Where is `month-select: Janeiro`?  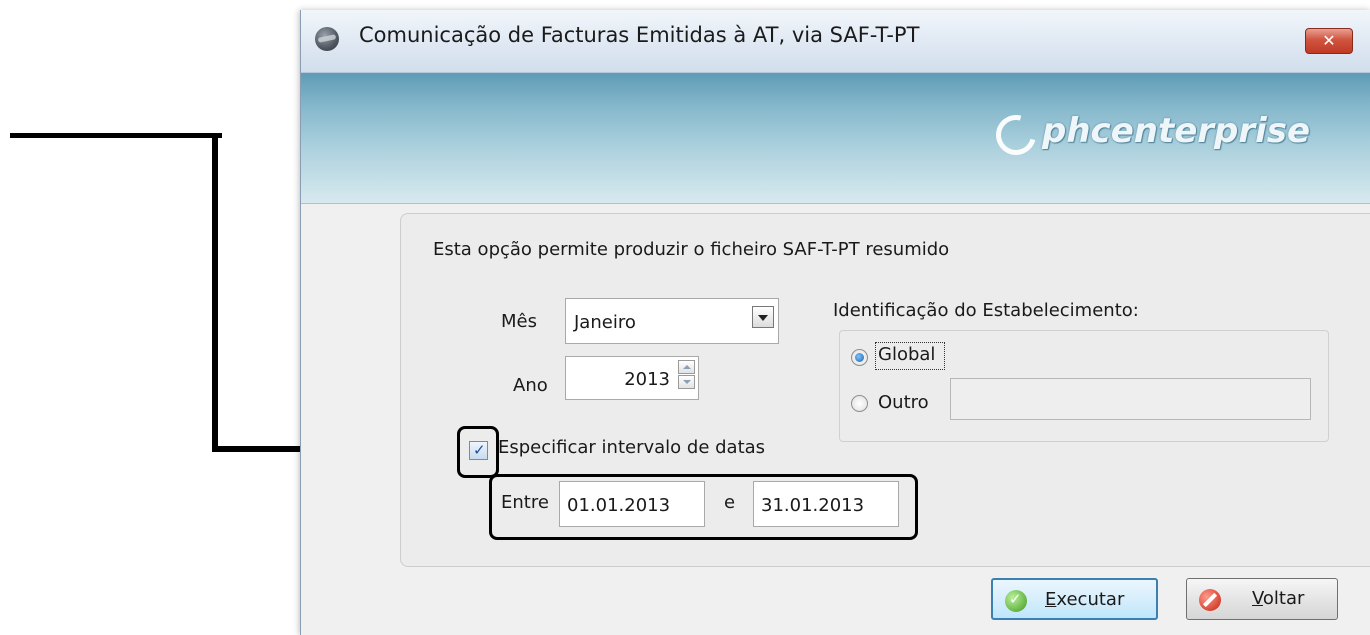 month-select: Janeiro is located at coordinates (672, 321).